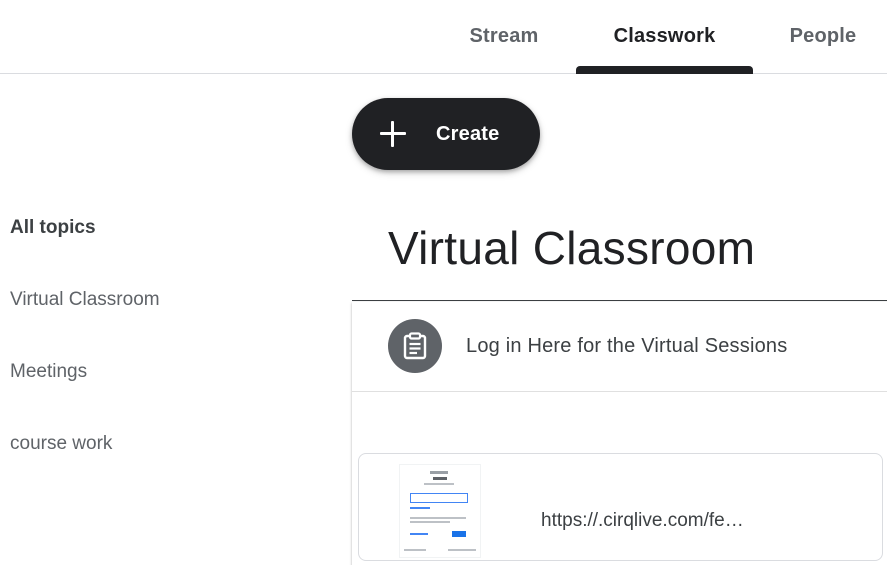 The image size is (887, 565). What do you see at coordinates (627, 346) in the screenshot?
I see `material-title: Log in Here for the Virtual Sessions` at bounding box center [627, 346].